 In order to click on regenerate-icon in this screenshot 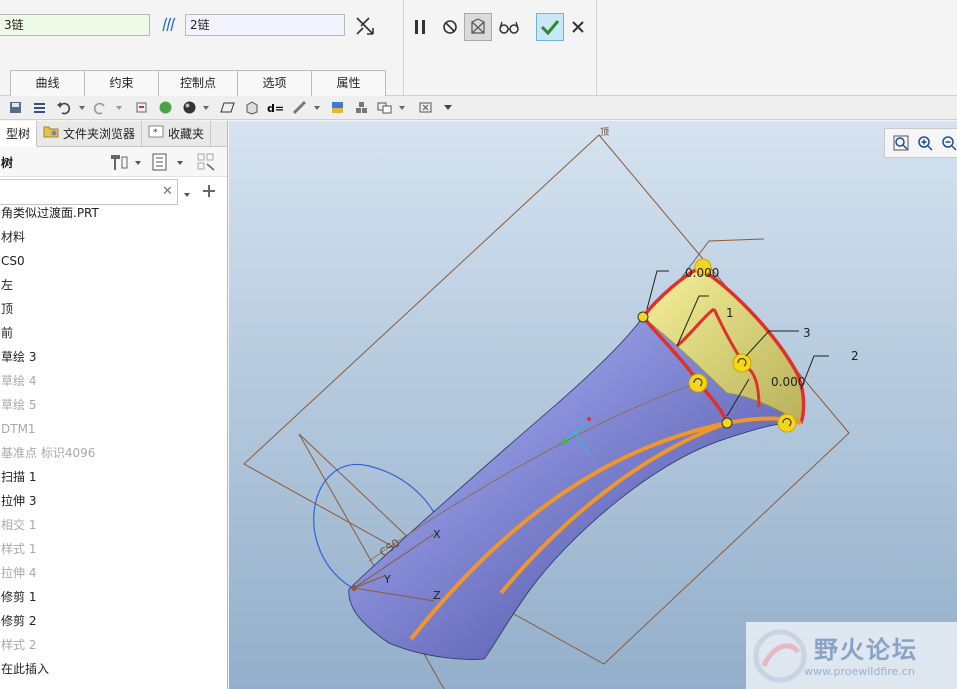, I will do `click(141, 107)`.